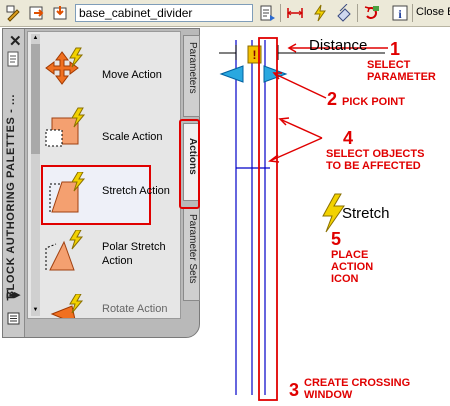 Image resolution: width=450 pixels, height=406 pixels. Describe the element at coordinates (70, 195) in the screenshot. I see `stretch-action-icon` at that location.